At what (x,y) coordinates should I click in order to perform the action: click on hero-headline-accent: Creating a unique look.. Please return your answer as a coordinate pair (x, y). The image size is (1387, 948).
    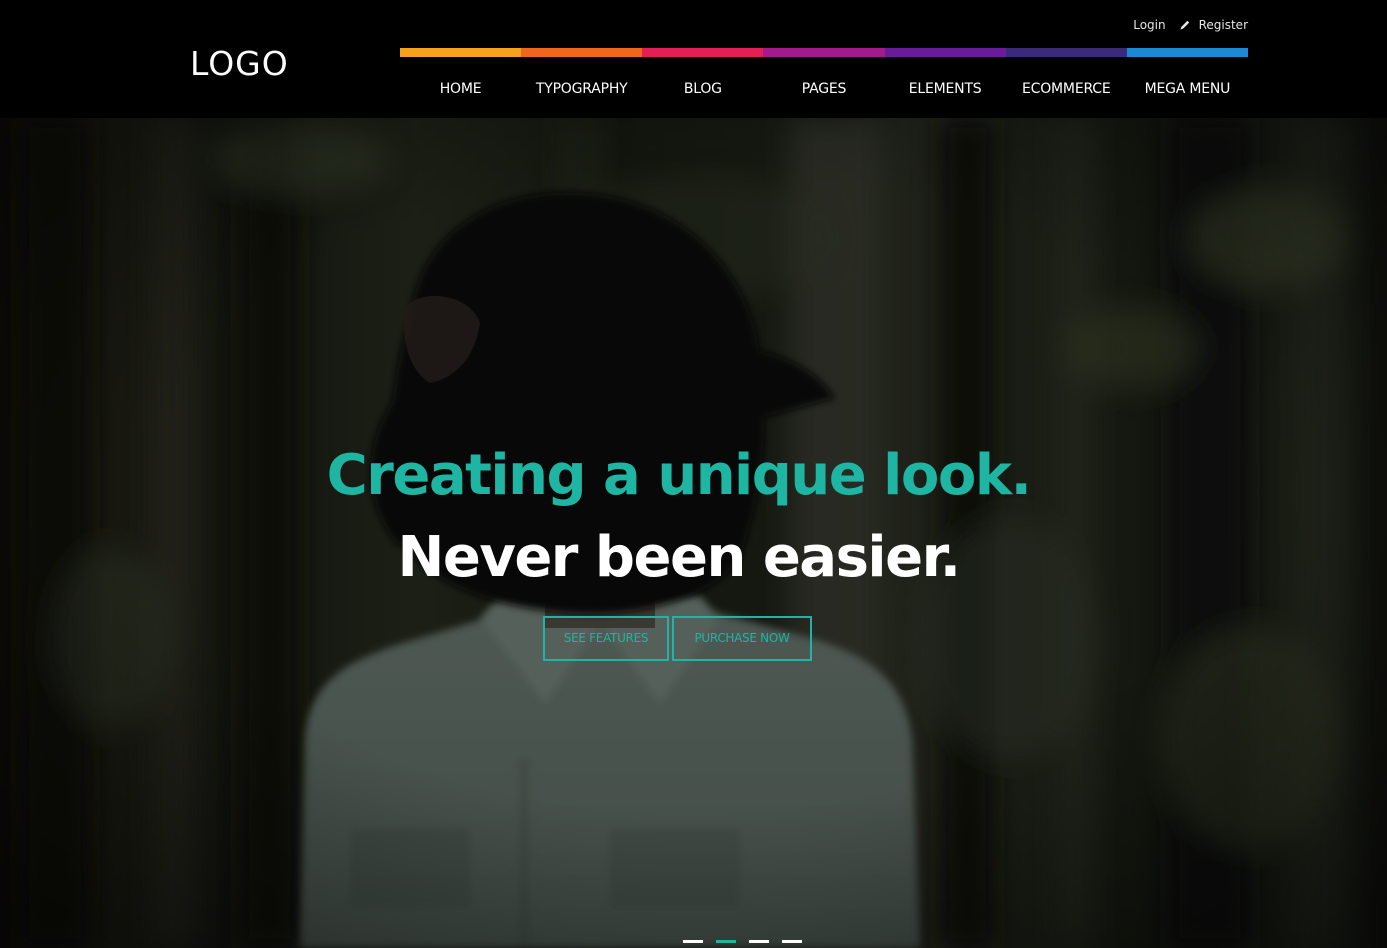
    Looking at the image, I should click on (679, 475).